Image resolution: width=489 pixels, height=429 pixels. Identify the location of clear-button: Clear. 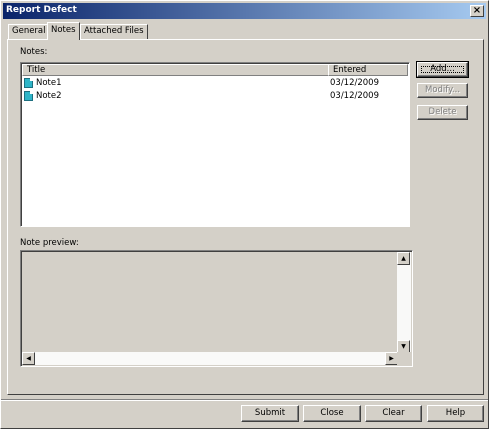
(393, 413).